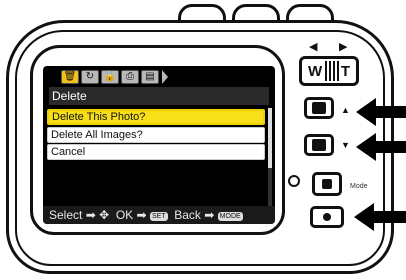  Describe the element at coordinates (187, 215) in the screenshot. I see `hint-back: Back` at that location.